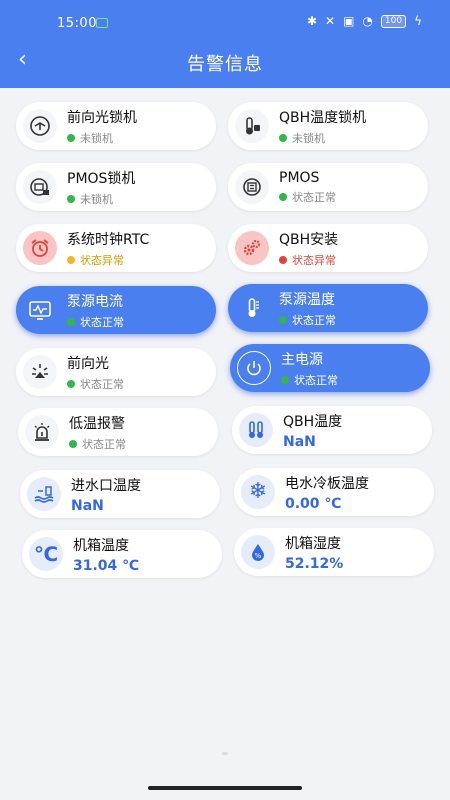 The height and width of the screenshot is (800, 450). I want to click on battery-icon: 100, so click(393, 21).